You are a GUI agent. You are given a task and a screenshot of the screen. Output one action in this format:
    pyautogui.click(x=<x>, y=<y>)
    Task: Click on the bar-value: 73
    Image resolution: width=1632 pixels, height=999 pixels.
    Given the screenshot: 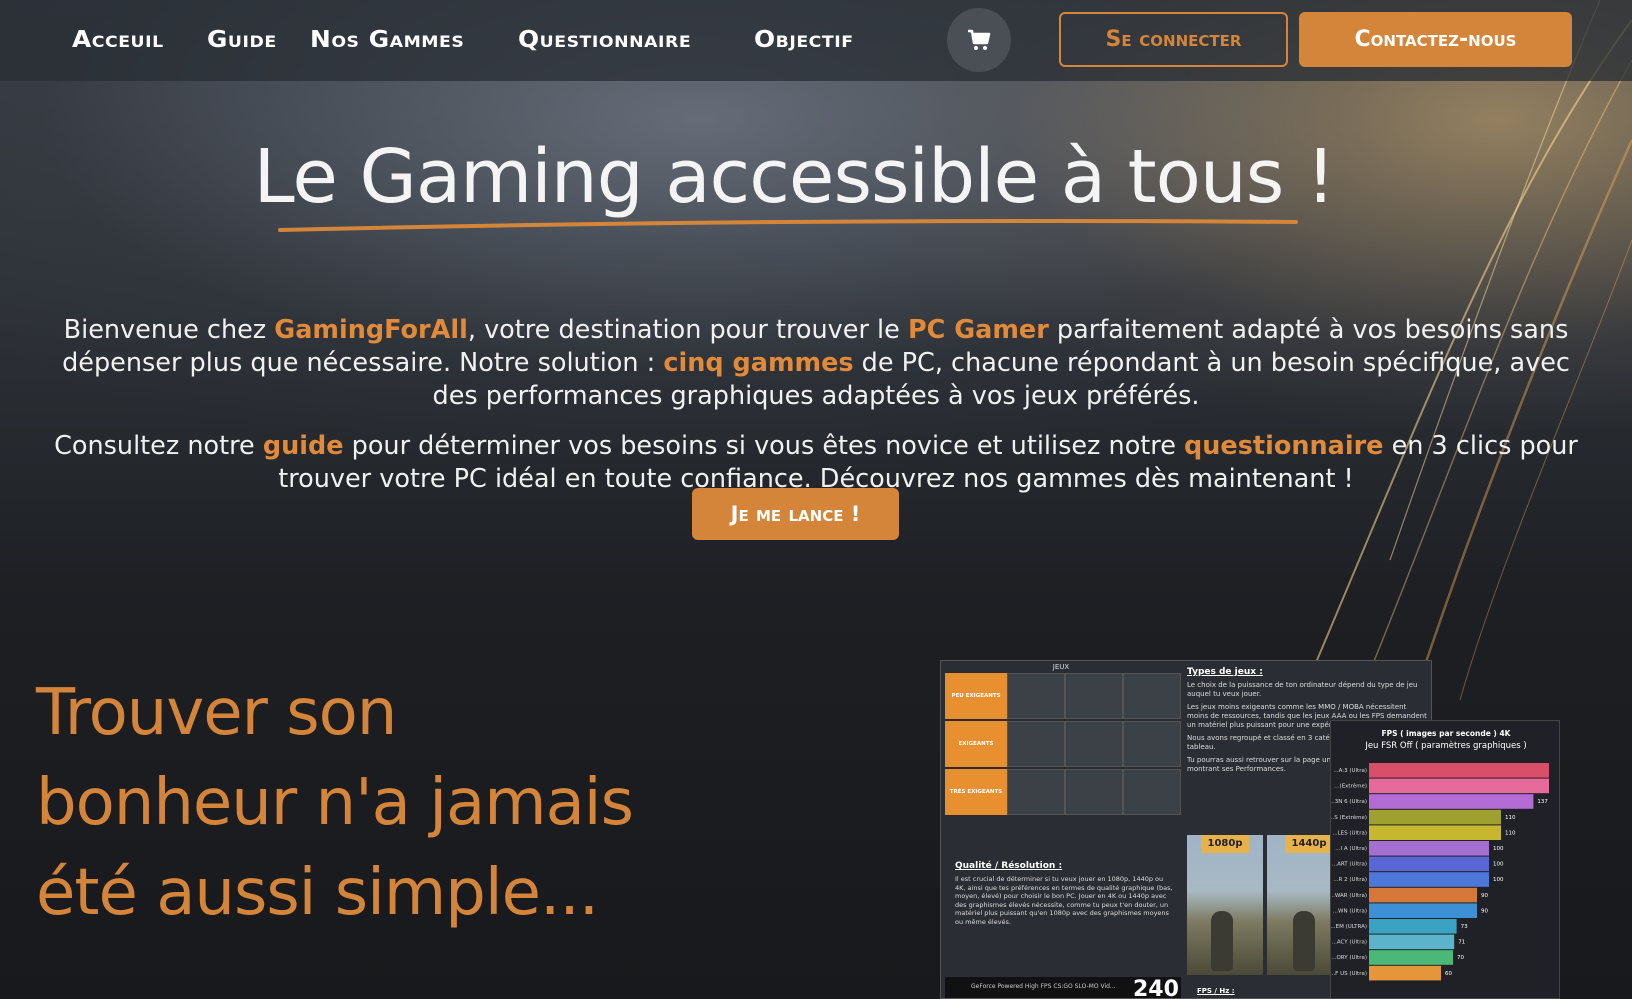 What is the action you would take?
    pyautogui.click(x=1464, y=927)
    